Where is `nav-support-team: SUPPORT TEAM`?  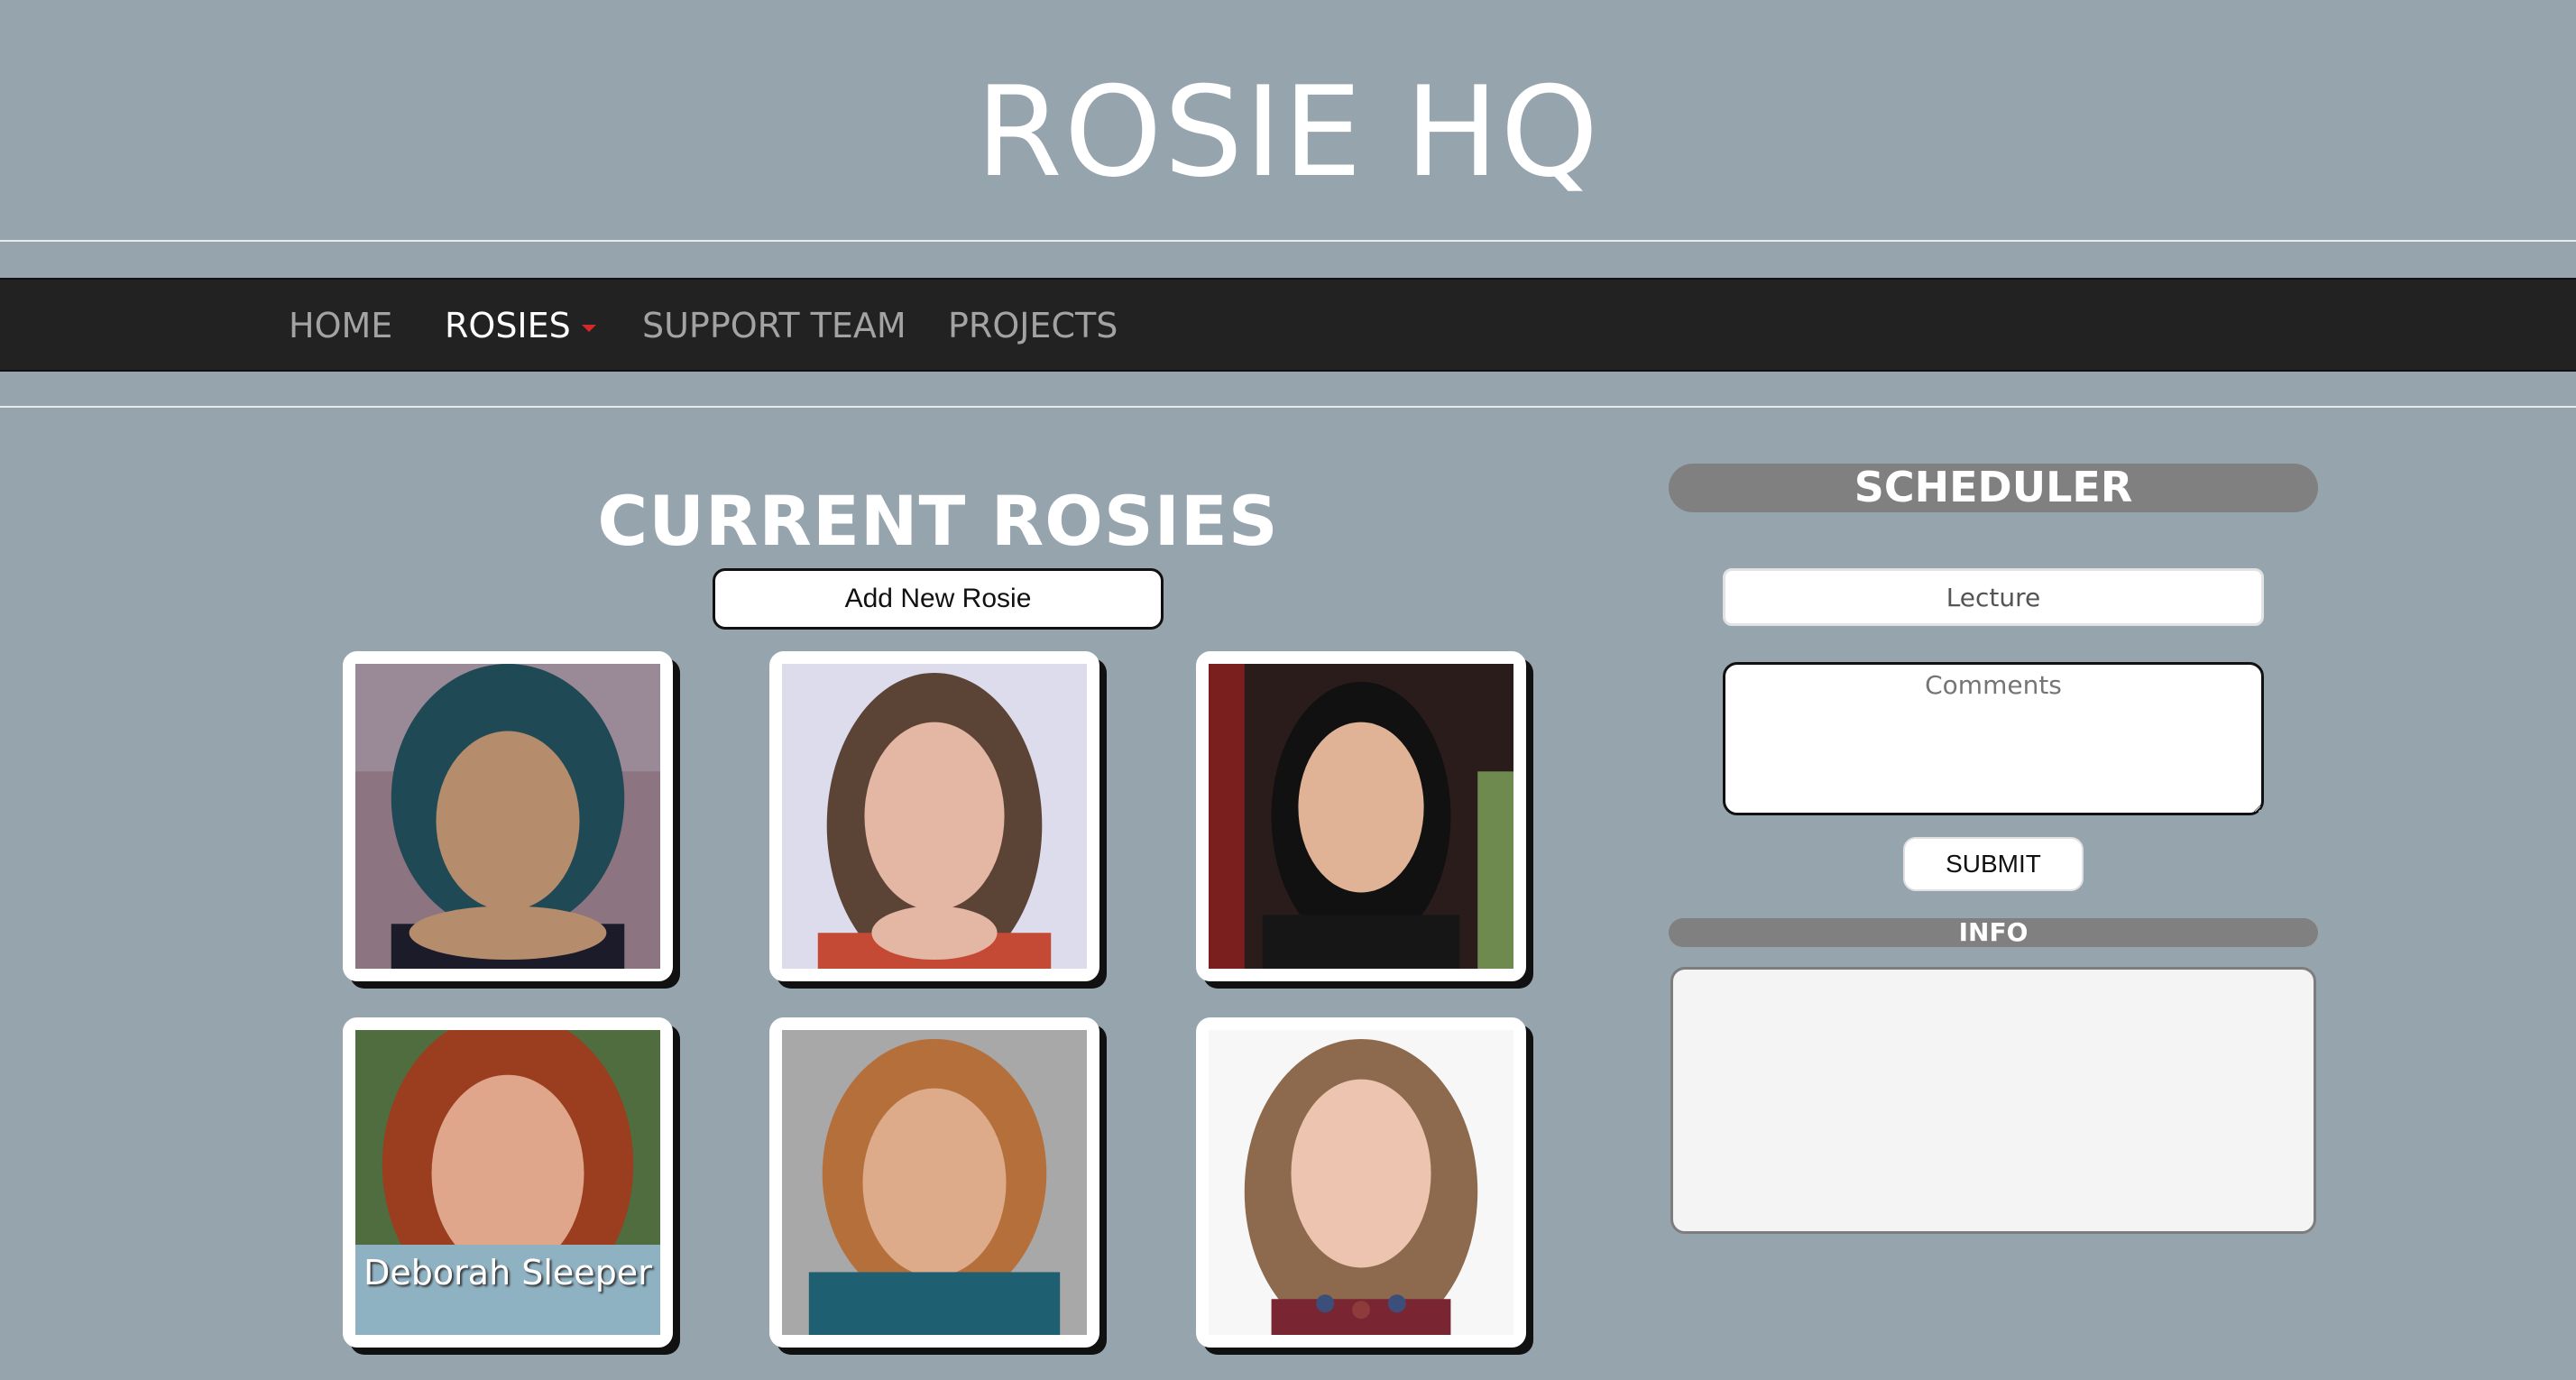
nav-support-team: SUPPORT TEAM is located at coordinates (774, 325).